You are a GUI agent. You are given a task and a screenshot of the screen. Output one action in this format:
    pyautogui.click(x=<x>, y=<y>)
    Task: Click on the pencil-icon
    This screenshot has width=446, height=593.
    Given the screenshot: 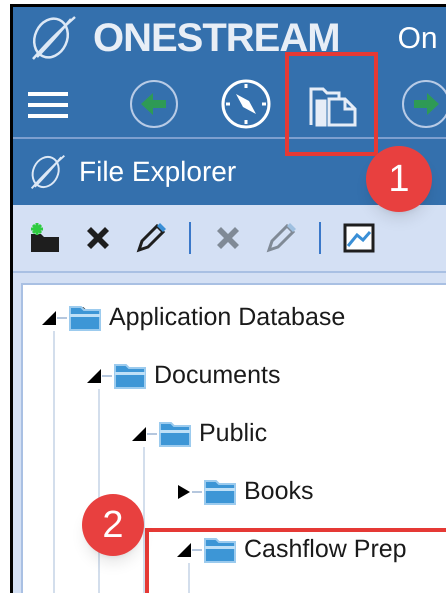 What is the action you would take?
    pyautogui.click(x=151, y=238)
    